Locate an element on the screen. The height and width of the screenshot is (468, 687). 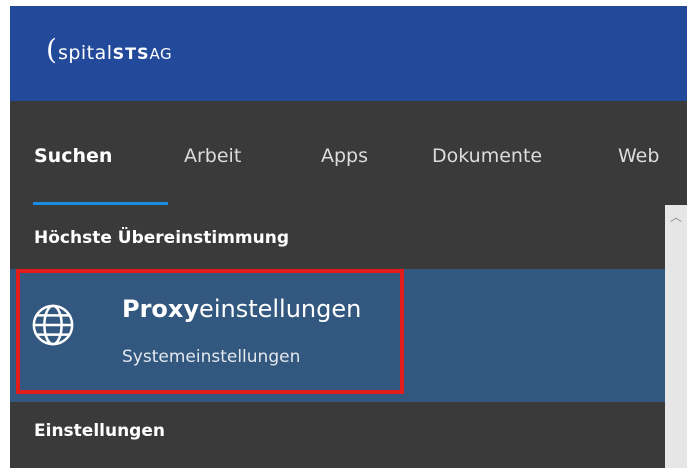
result-subtitle: Systemeinstellungen is located at coordinates (211, 357).